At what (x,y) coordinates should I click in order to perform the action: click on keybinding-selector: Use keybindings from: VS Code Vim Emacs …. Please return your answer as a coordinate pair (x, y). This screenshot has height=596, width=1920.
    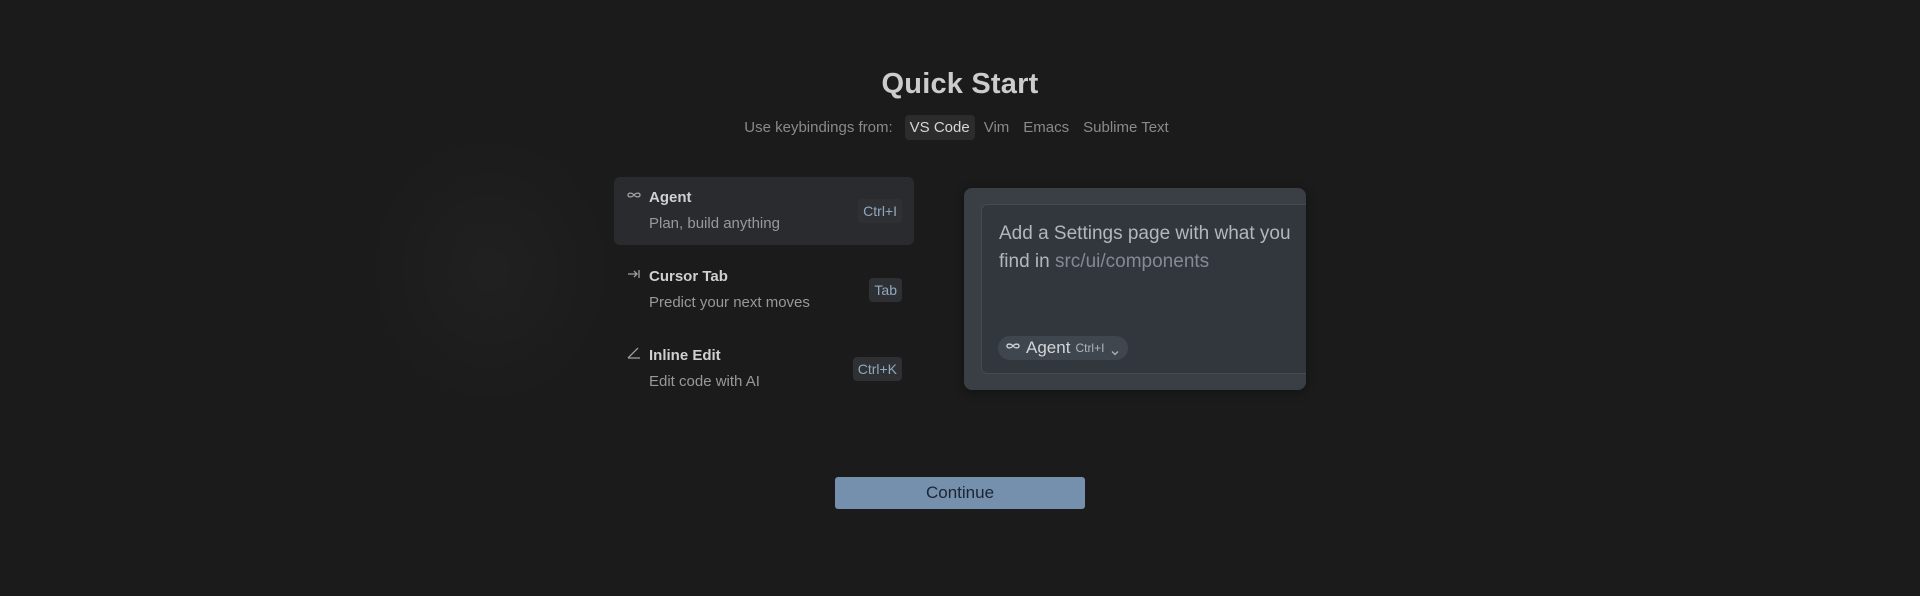
    Looking at the image, I should click on (960, 127).